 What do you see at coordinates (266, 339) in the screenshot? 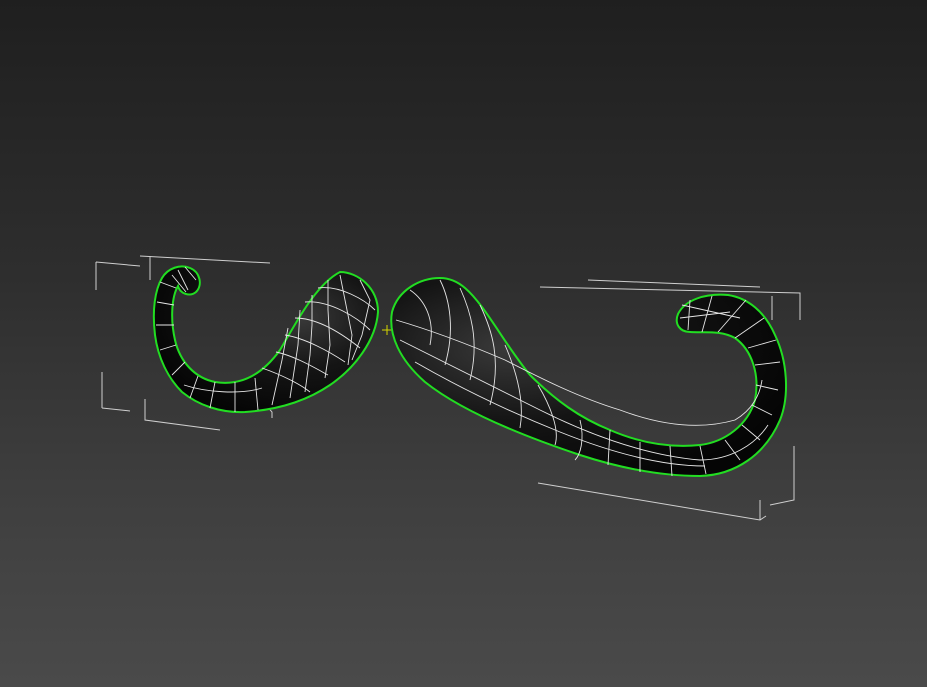
I see `mustache-left-half` at bounding box center [266, 339].